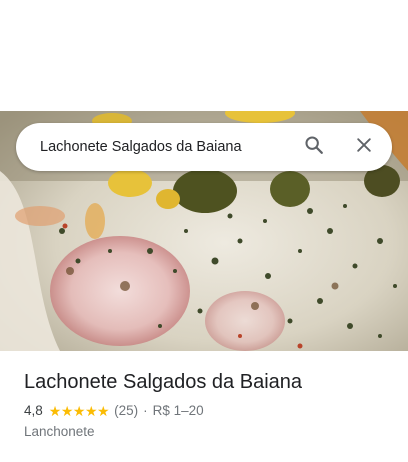 The width and height of the screenshot is (408, 462). I want to click on clear-search-button, so click(364, 147).